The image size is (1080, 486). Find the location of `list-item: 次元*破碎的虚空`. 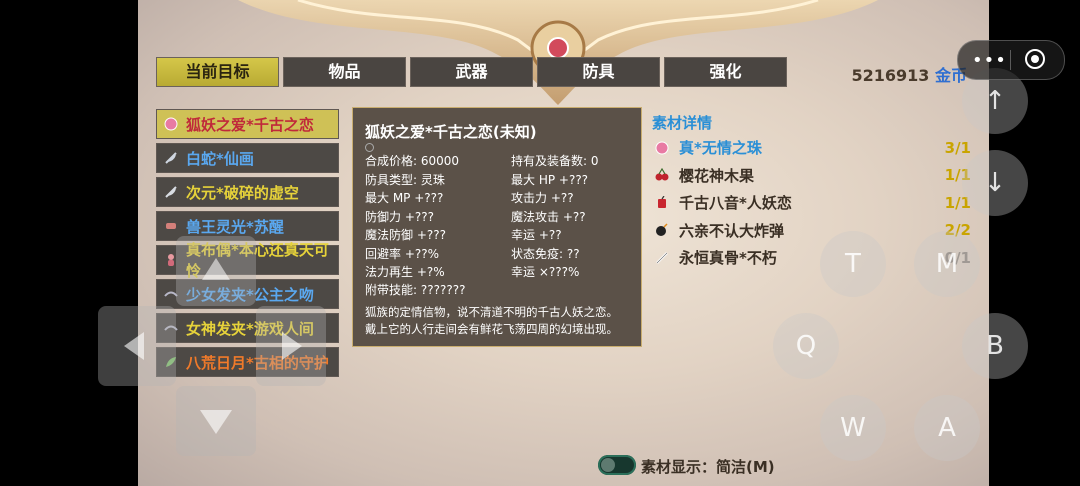

list-item: 次元*破碎的虚空 is located at coordinates (247, 192).